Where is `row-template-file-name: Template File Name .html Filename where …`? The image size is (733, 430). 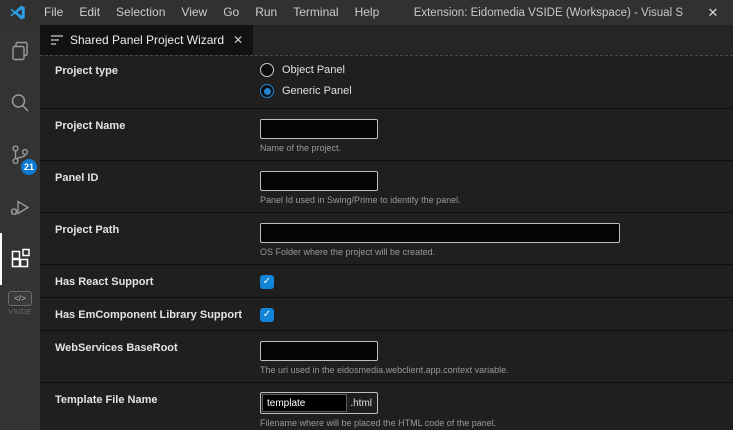
row-template-file-name: Template File Name .html Filename where … is located at coordinates (386, 405).